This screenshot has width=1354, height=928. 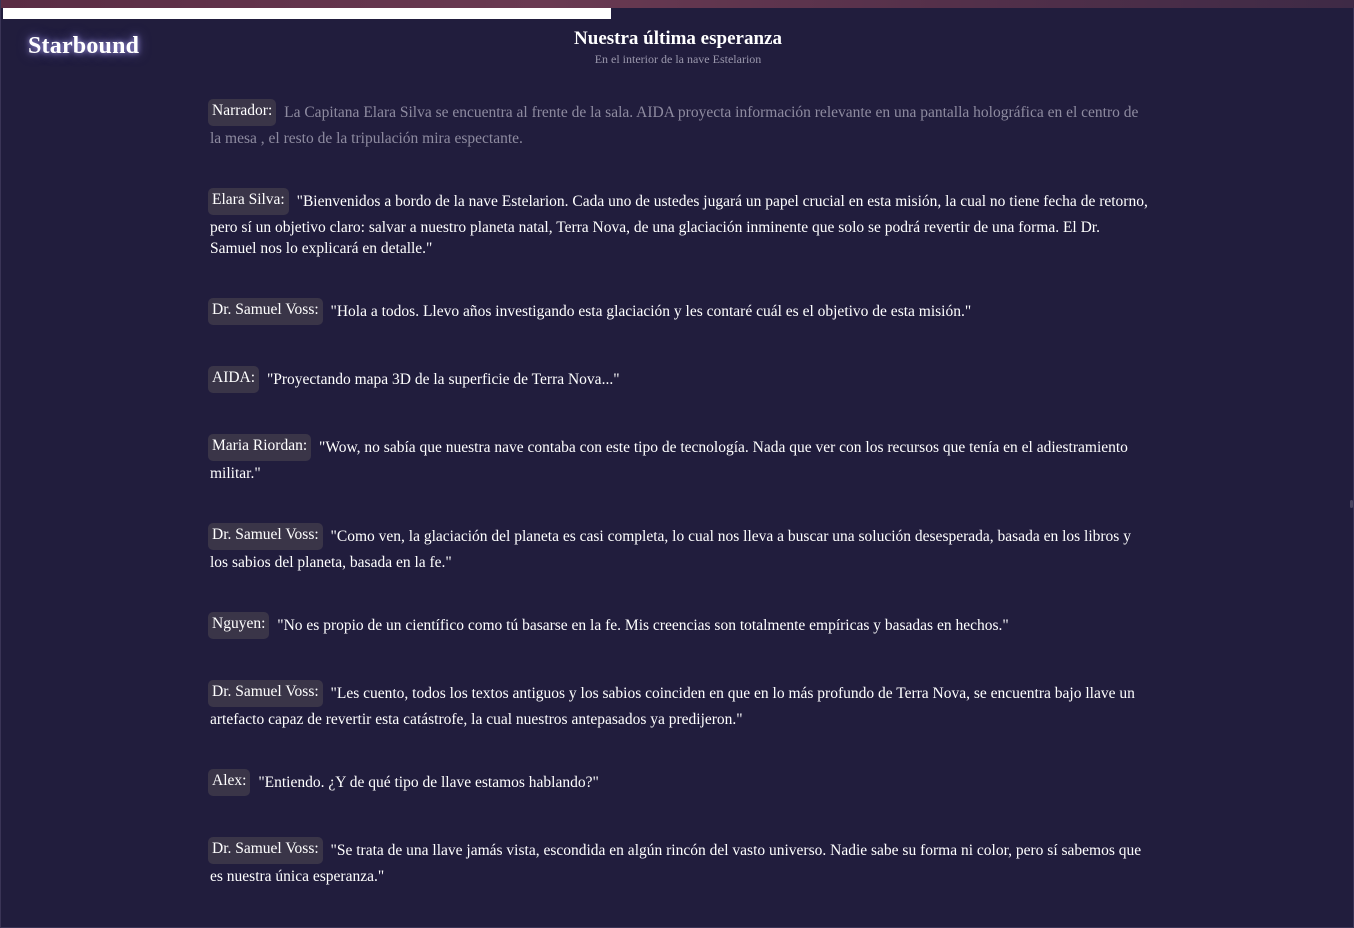 What do you see at coordinates (260, 447) in the screenshot?
I see `speaker-badge: Maria Riordan:` at bounding box center [260, 447].